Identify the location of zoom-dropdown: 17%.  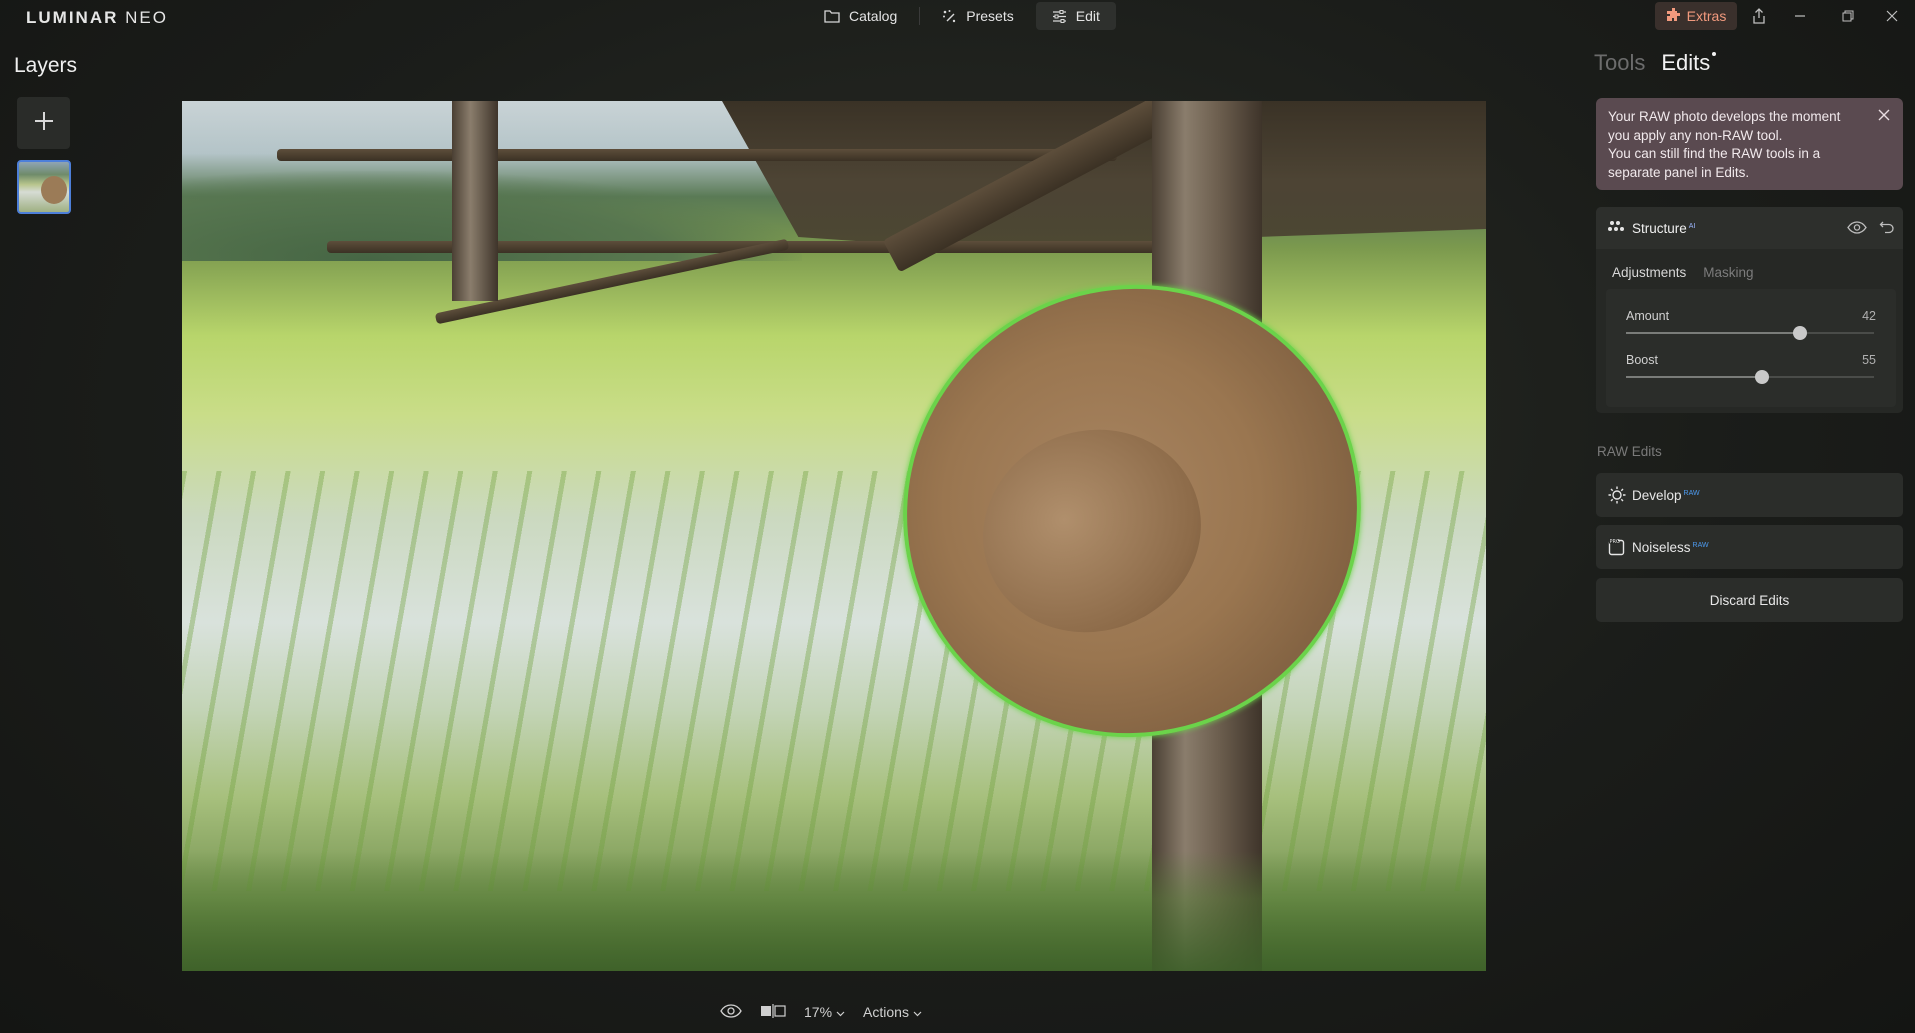
(824, 1012).